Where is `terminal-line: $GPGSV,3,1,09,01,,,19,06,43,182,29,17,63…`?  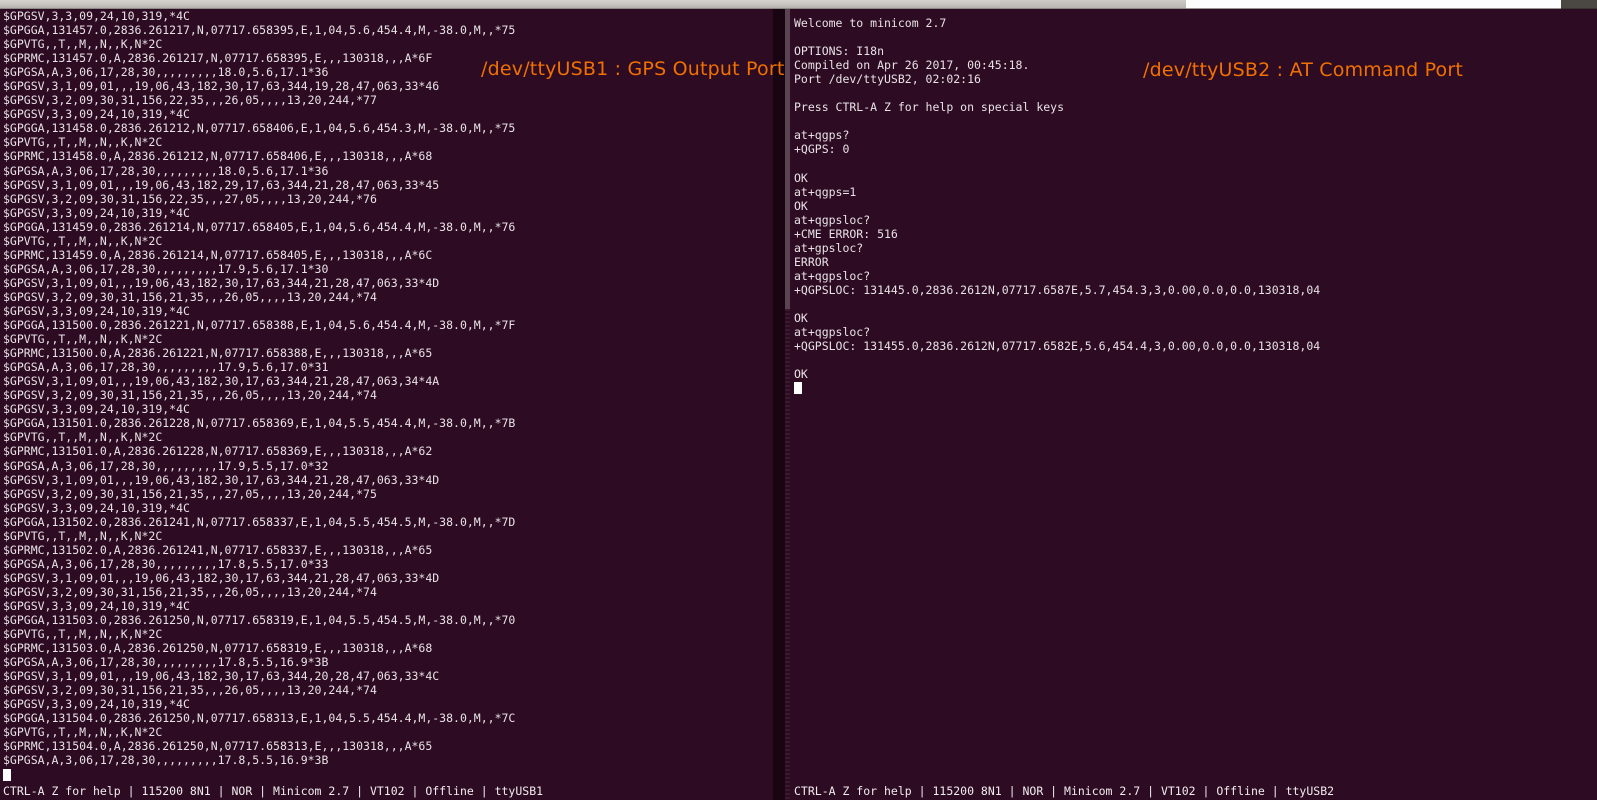
terminal-line: $GPGSV,3,1,09,01,,,19,06,43,182,29,17,63… is located at coordinates (221, 184).